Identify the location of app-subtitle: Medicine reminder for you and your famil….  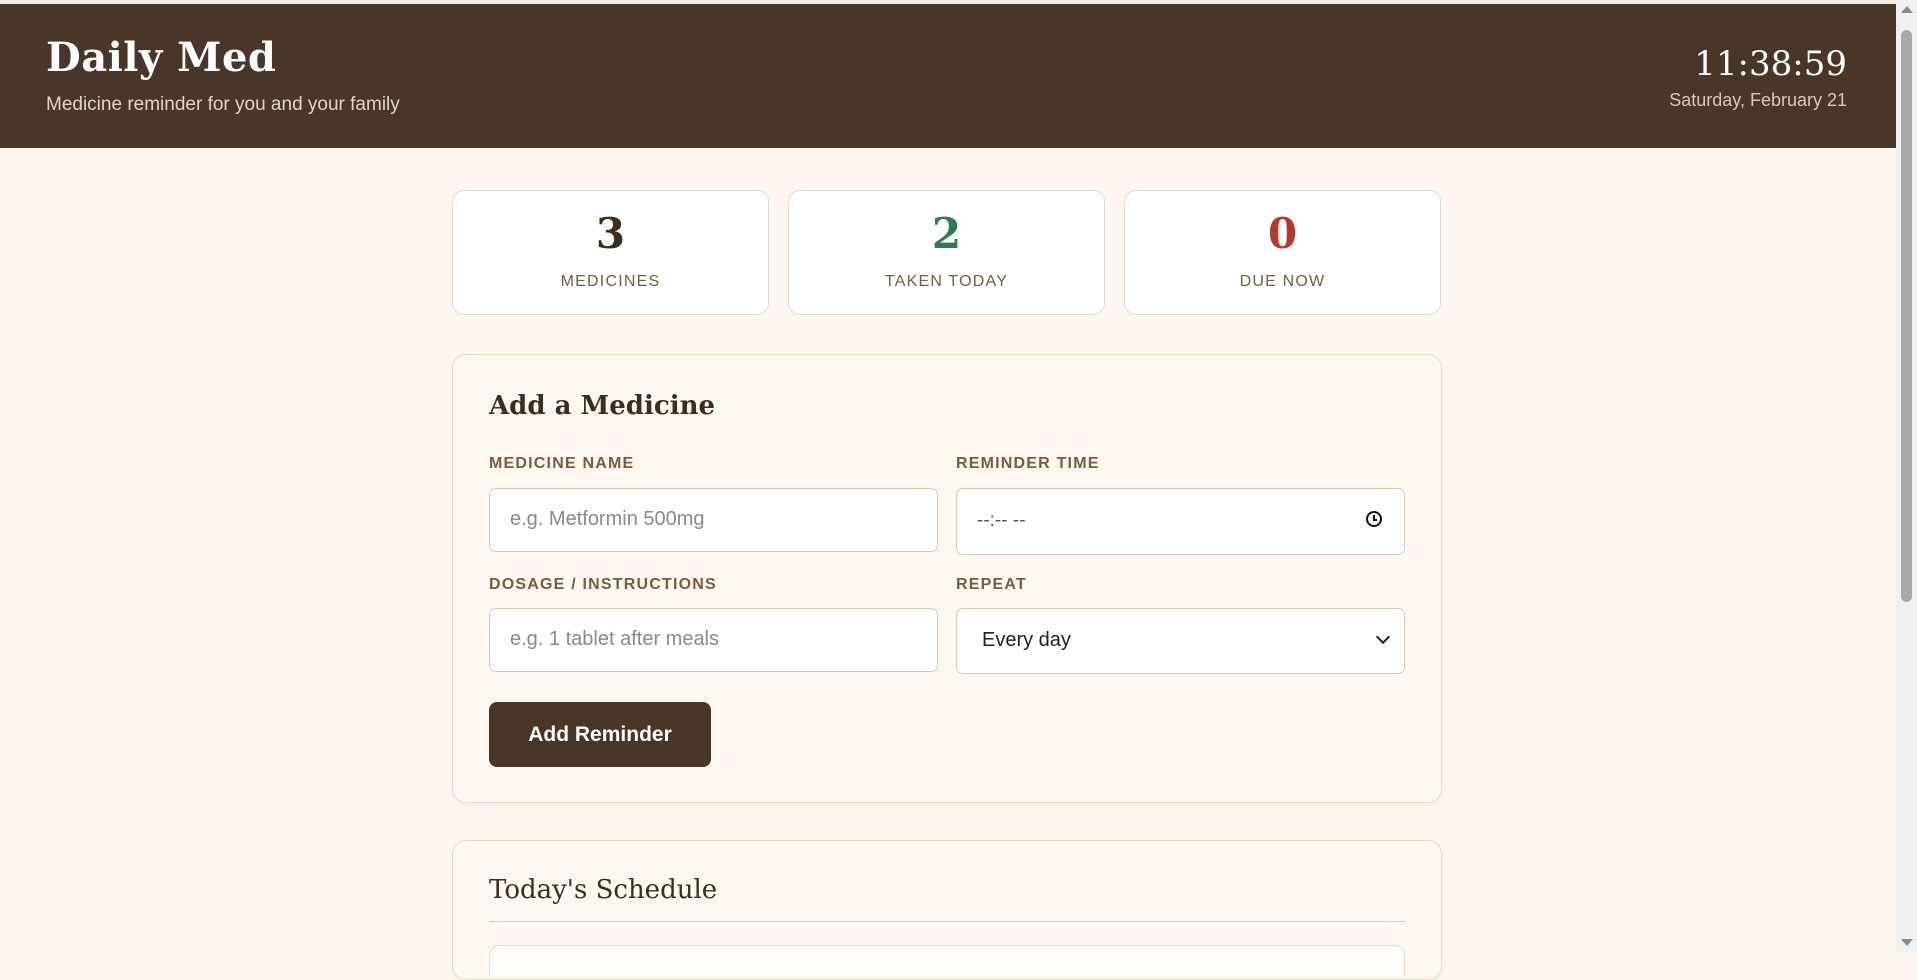
(223, 104).